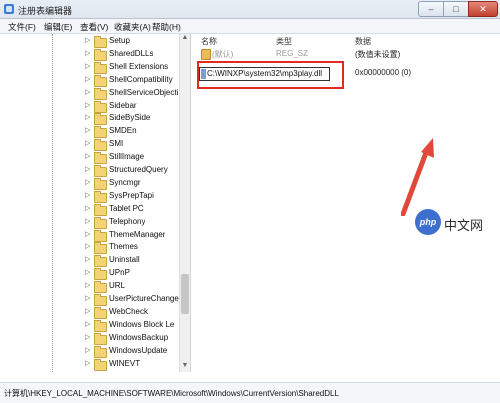 This screenshot has width=500, height=403. I want to click on value-name: (默认), so click(223, 54).